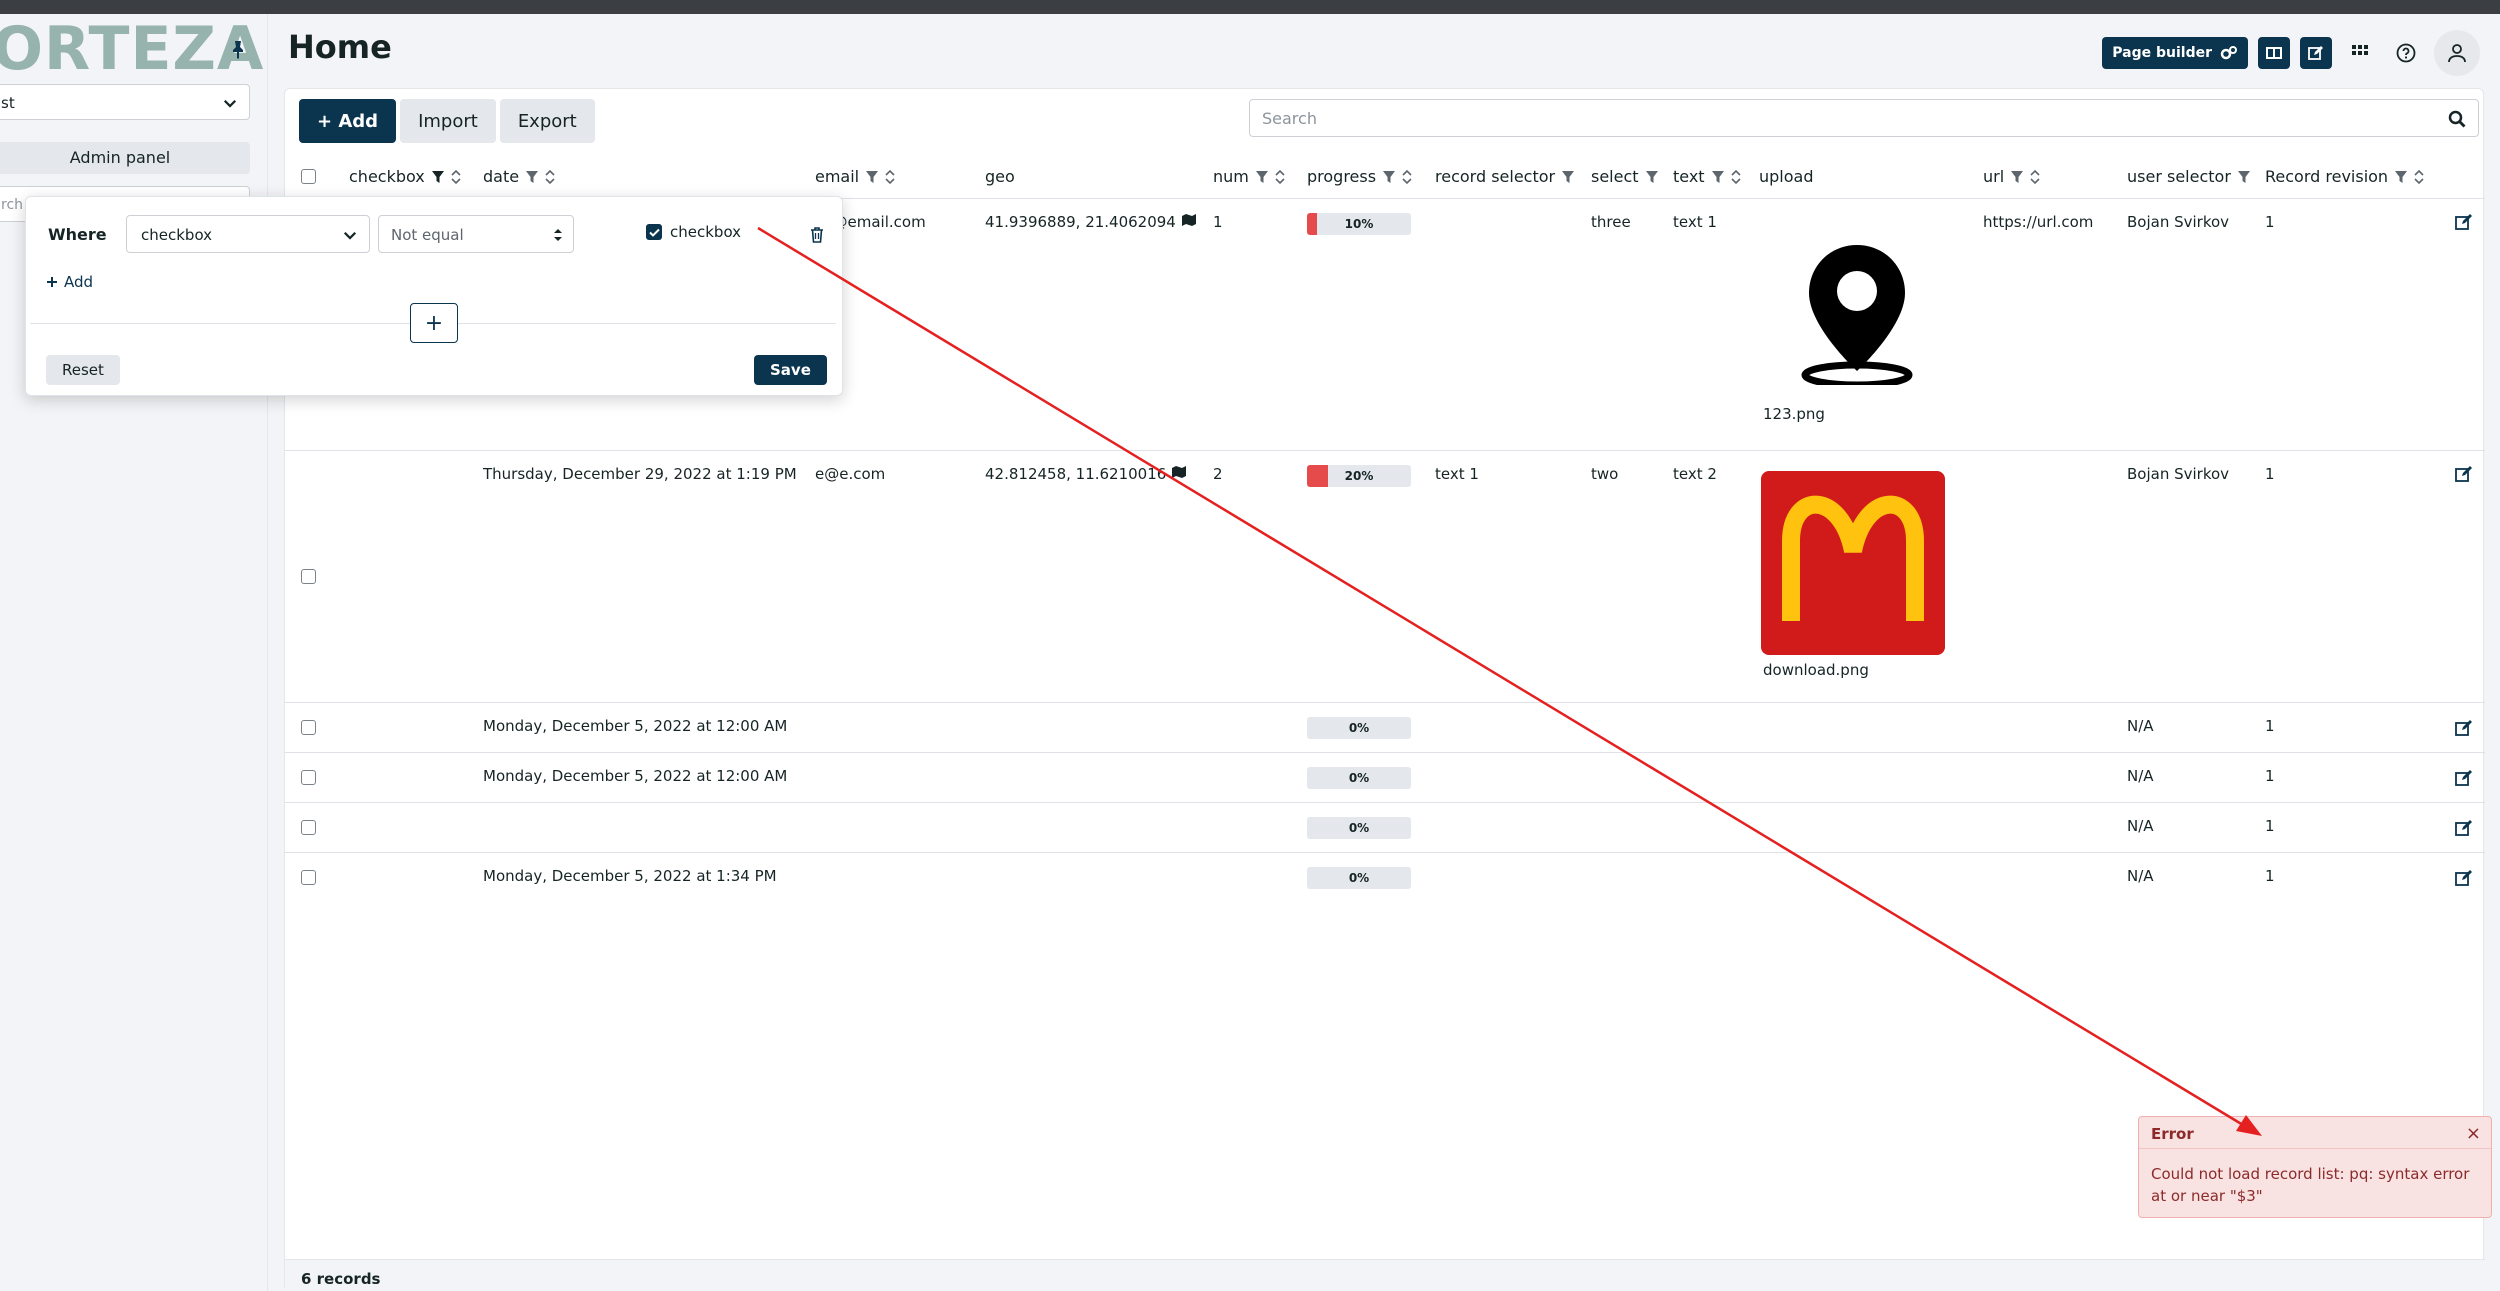  What do you see at coordinates (1816, 670) in the screenshot?
I see `upload-filename: download.png` at bounding box center [1816, 670].